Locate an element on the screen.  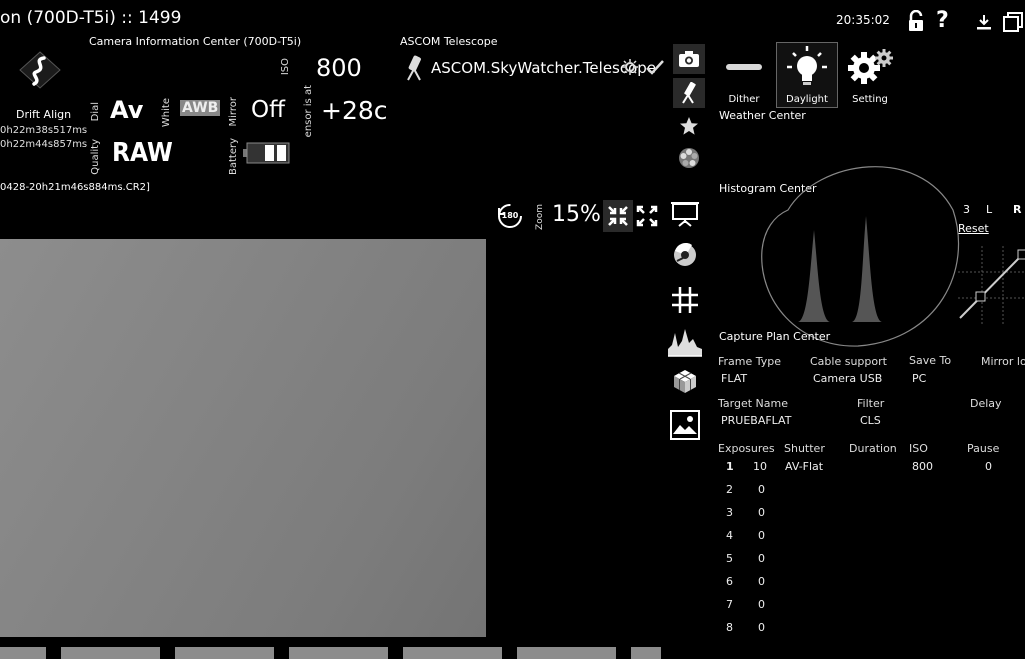
zoom-label: Zoom is located at coordinates (540, 217).